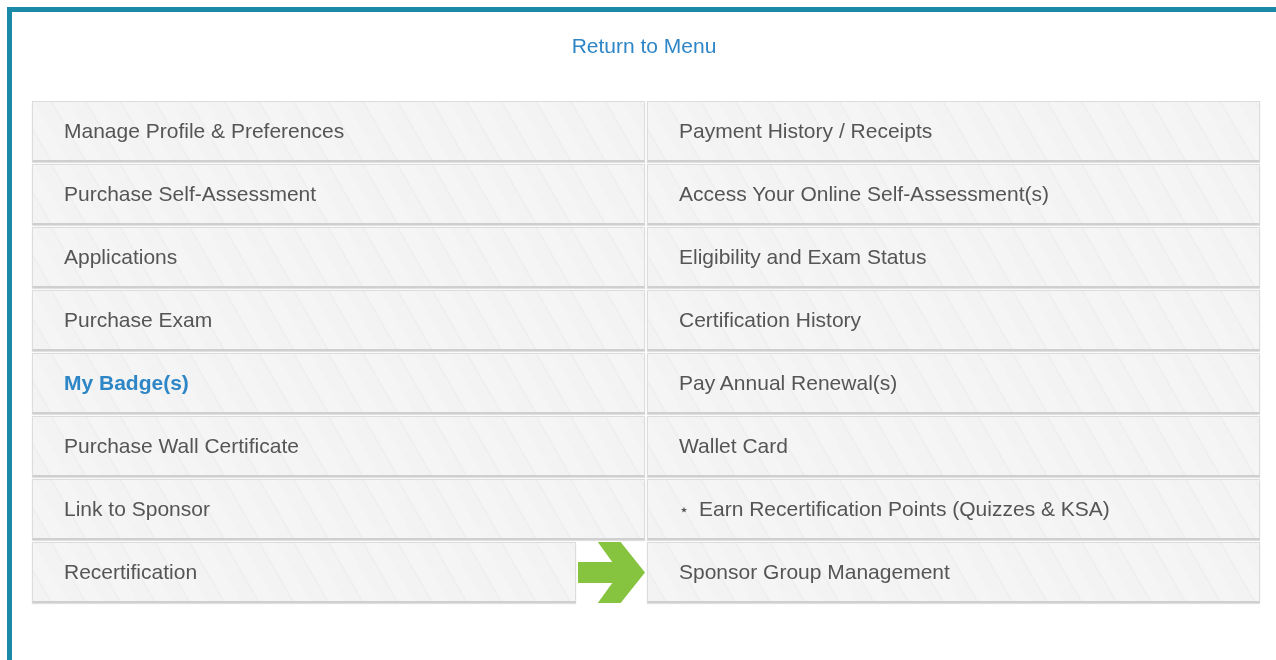  I want to click on menu-item: Link to Sponsor, so click(338, 509).